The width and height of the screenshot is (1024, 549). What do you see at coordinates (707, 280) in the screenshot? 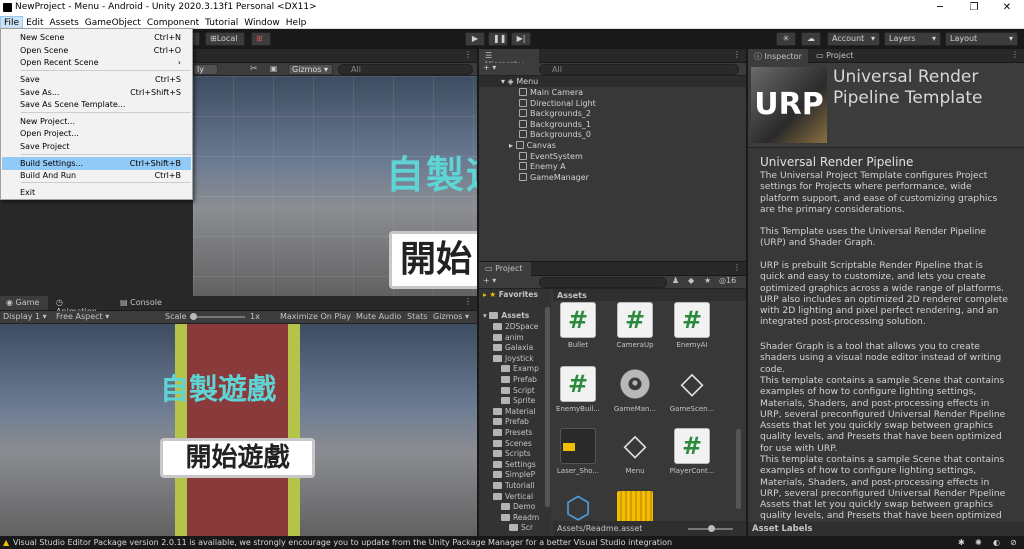
I see `favorite-star-icon: ★` at bounding box center [707, 280].